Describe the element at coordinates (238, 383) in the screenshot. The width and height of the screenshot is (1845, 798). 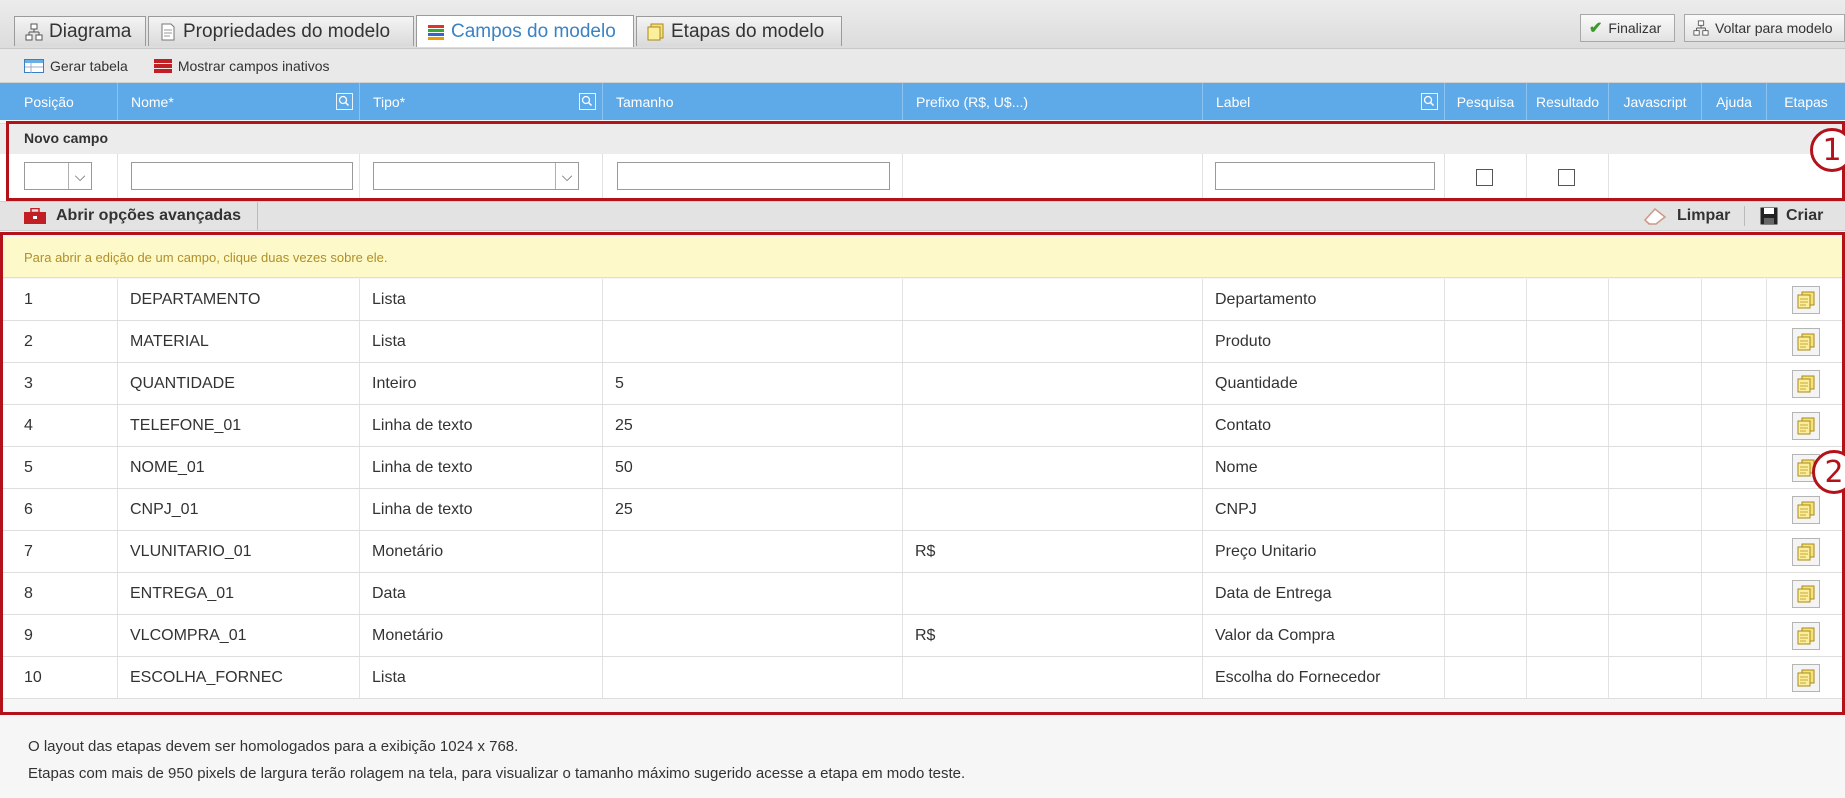
I see `cell-name: QUANTIDADE` at that location.